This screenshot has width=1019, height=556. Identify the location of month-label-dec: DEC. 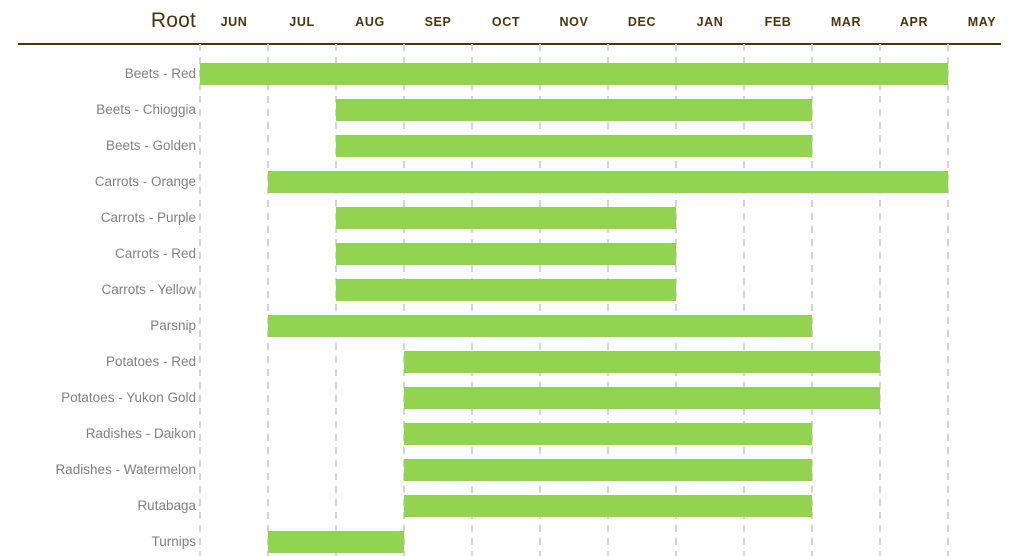
(642, 22).